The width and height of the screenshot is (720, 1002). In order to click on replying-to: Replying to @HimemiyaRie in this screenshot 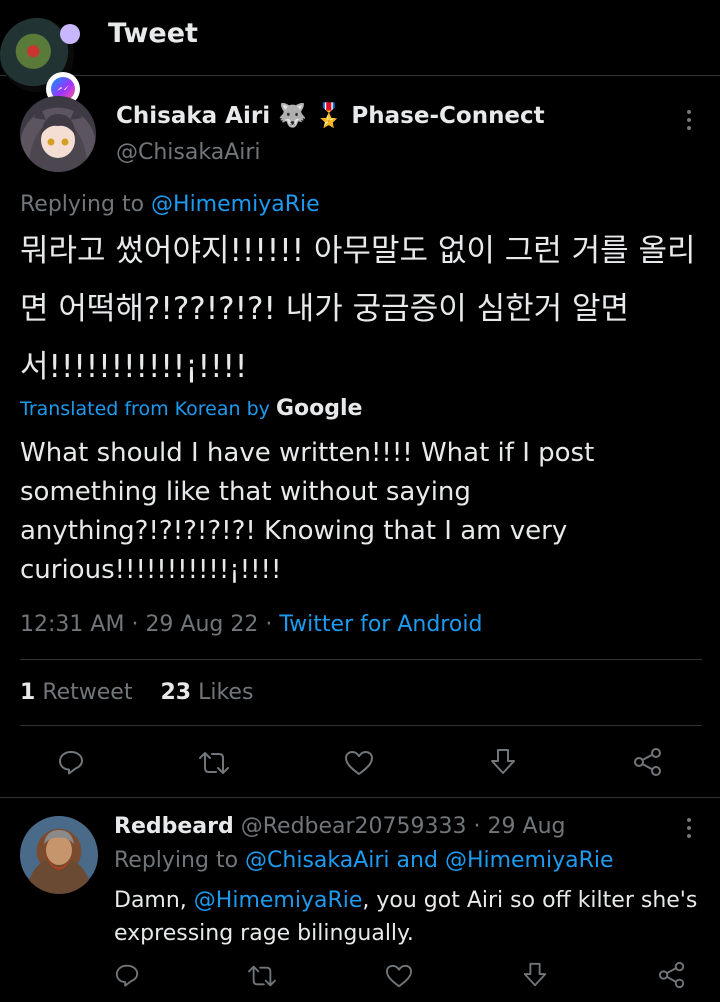, I will do `click(170, 204)`.